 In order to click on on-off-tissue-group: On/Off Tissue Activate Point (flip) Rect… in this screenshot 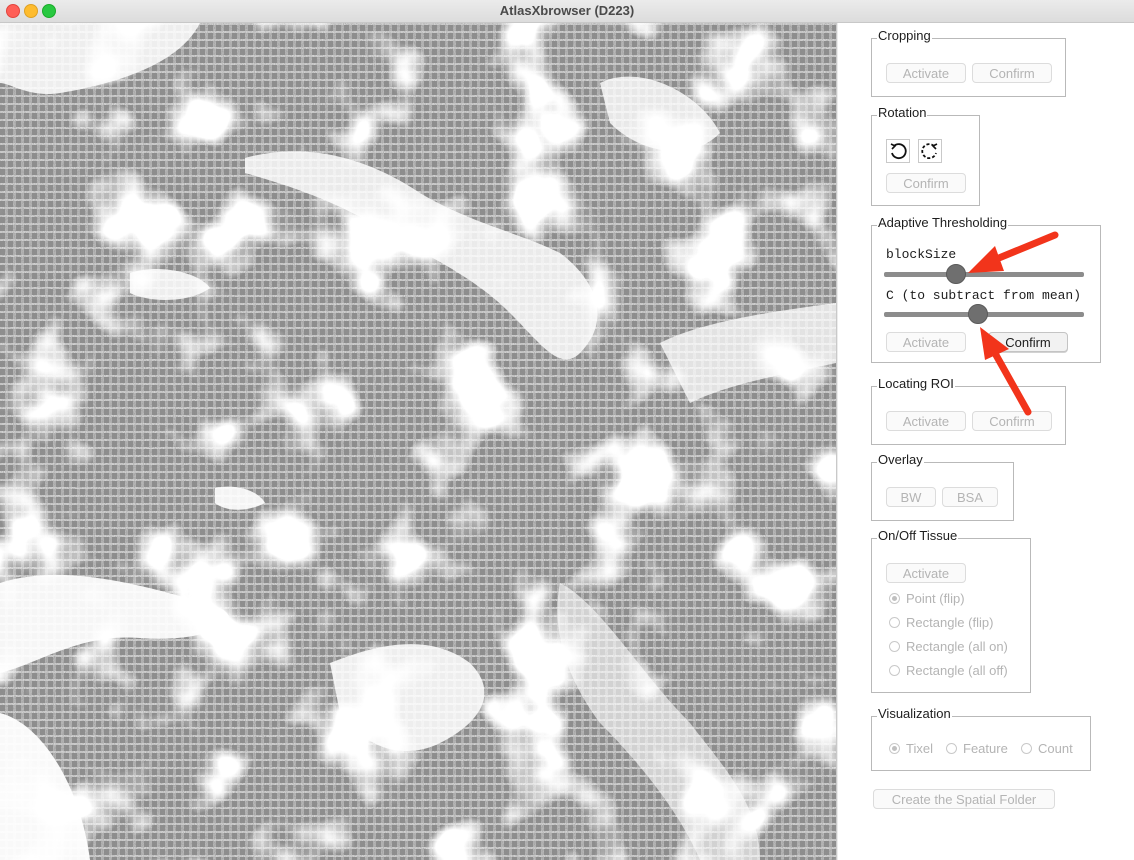, I will do `click(951, 610)`.